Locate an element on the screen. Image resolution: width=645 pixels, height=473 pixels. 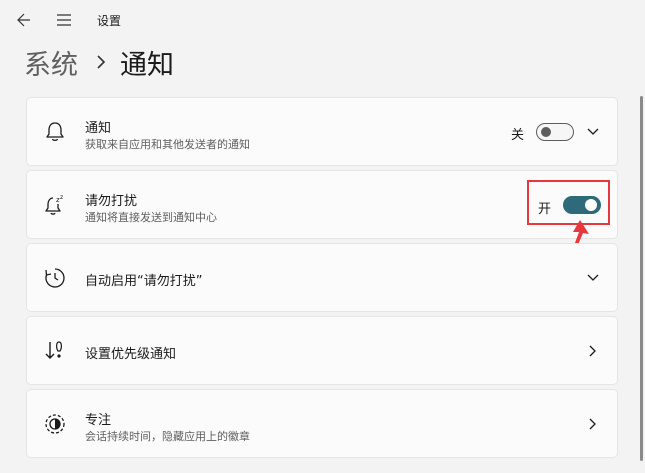
notifications-subtitle: 获取来自应用和其他发送者的通知 is located at coordinates (167, 144).